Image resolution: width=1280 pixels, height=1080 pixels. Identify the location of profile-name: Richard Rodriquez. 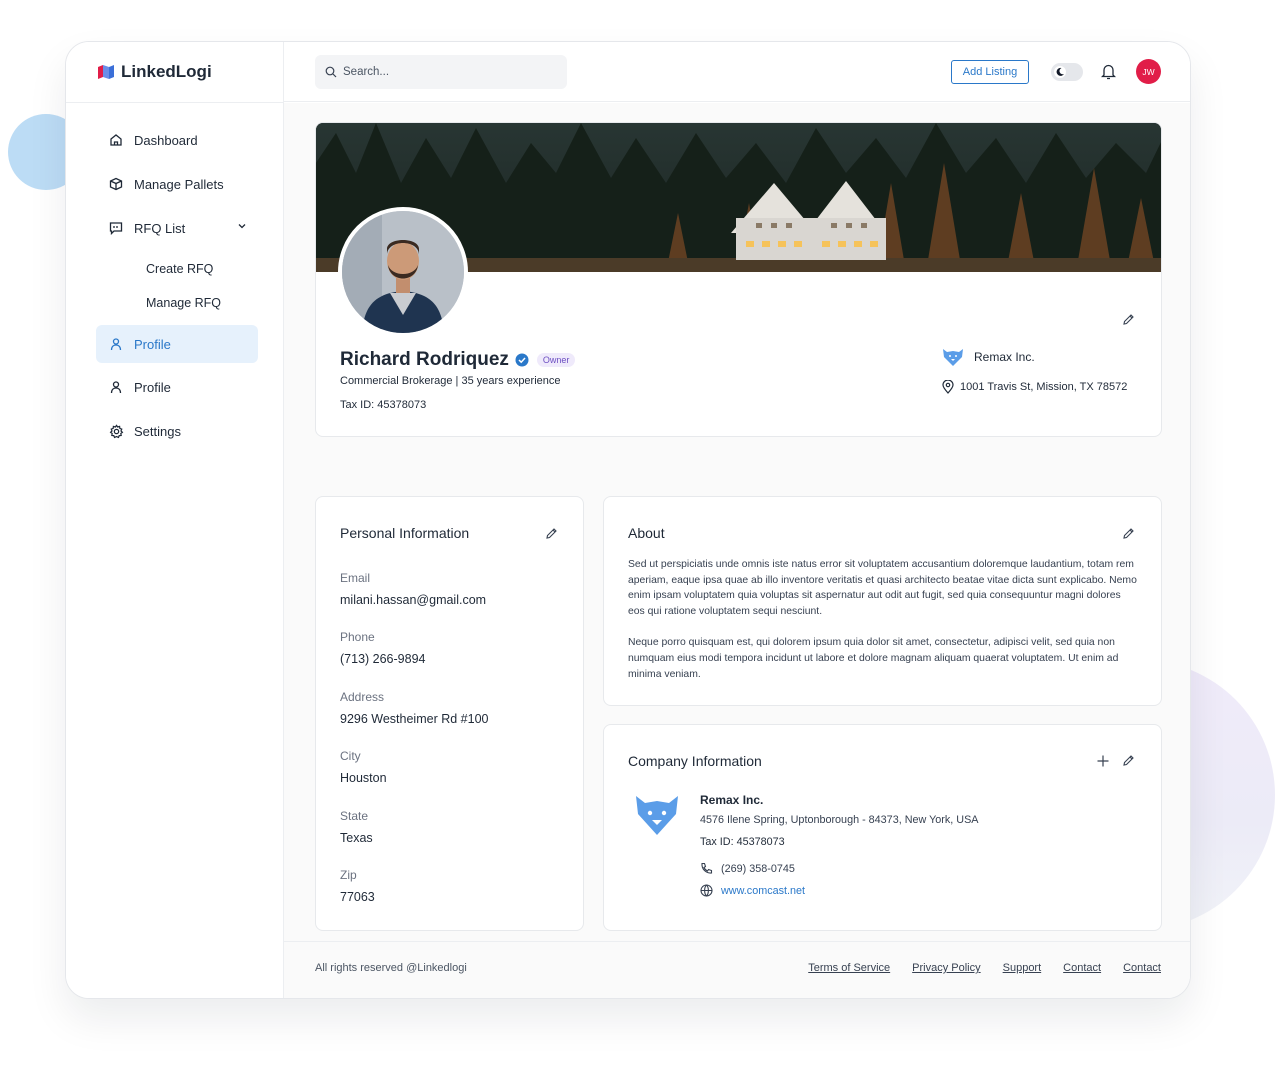
(424, 359).